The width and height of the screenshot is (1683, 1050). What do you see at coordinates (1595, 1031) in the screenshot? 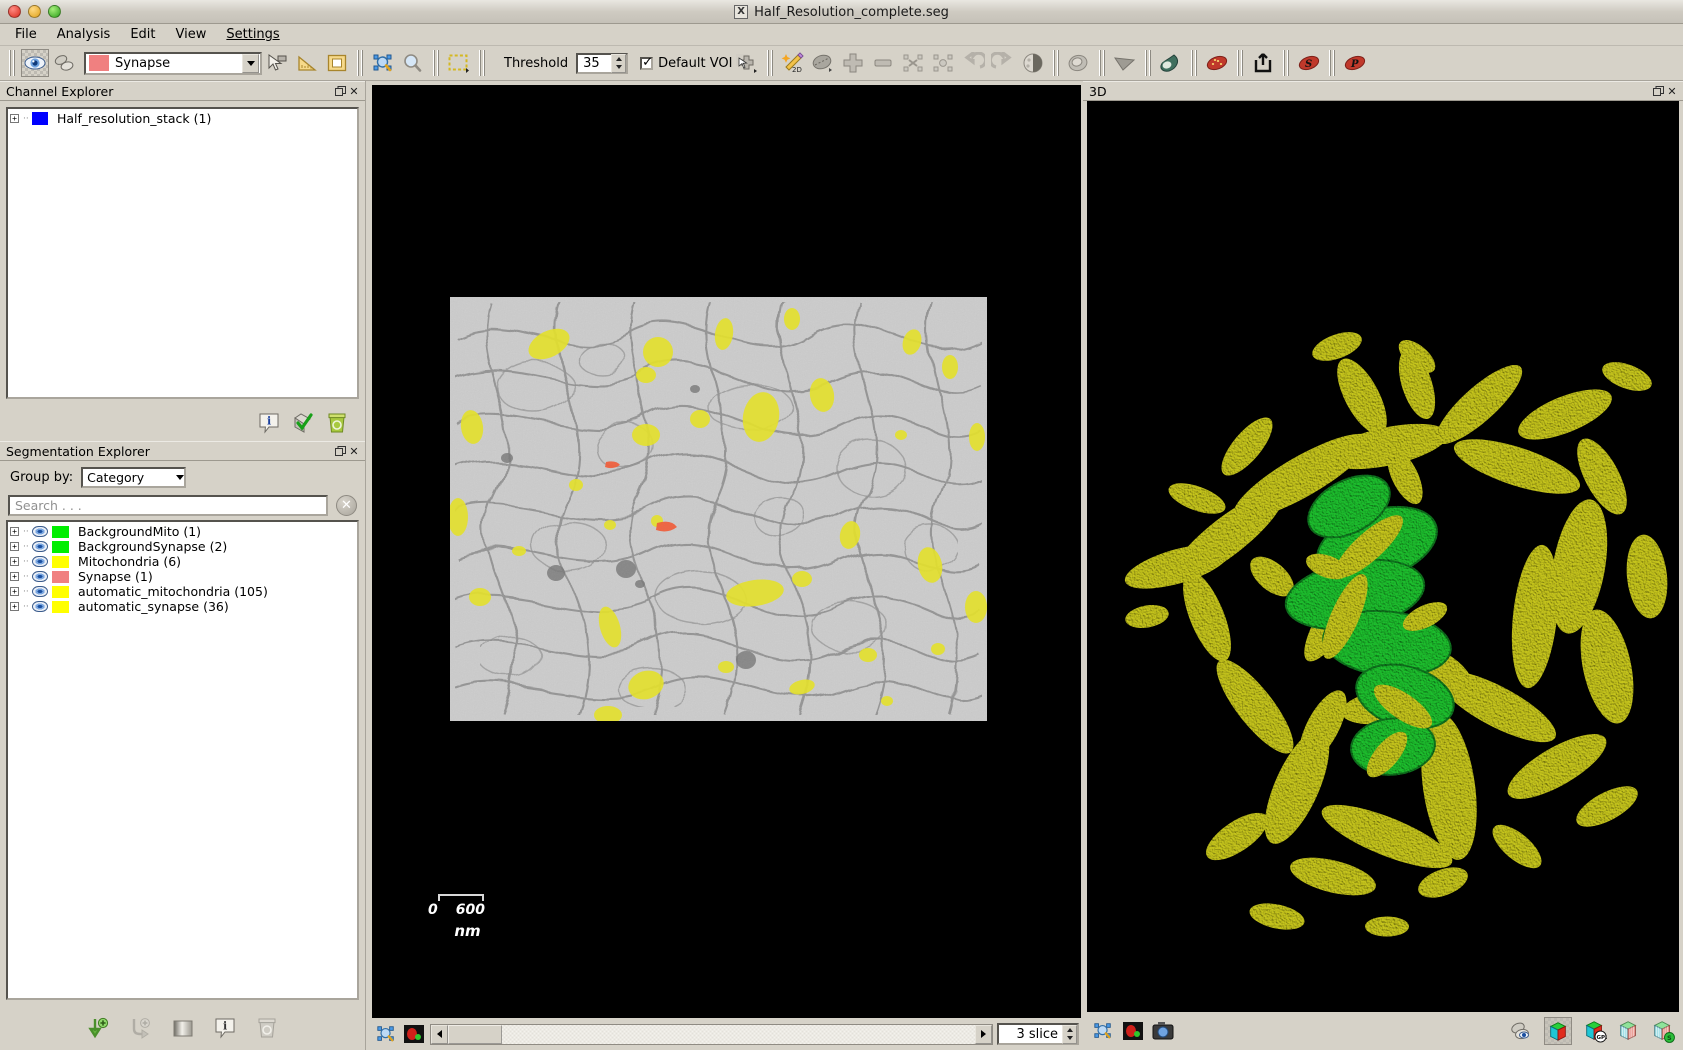
I see `rgb-cube-gpu-icon: GPU` at bounding box center [1595, 1031].